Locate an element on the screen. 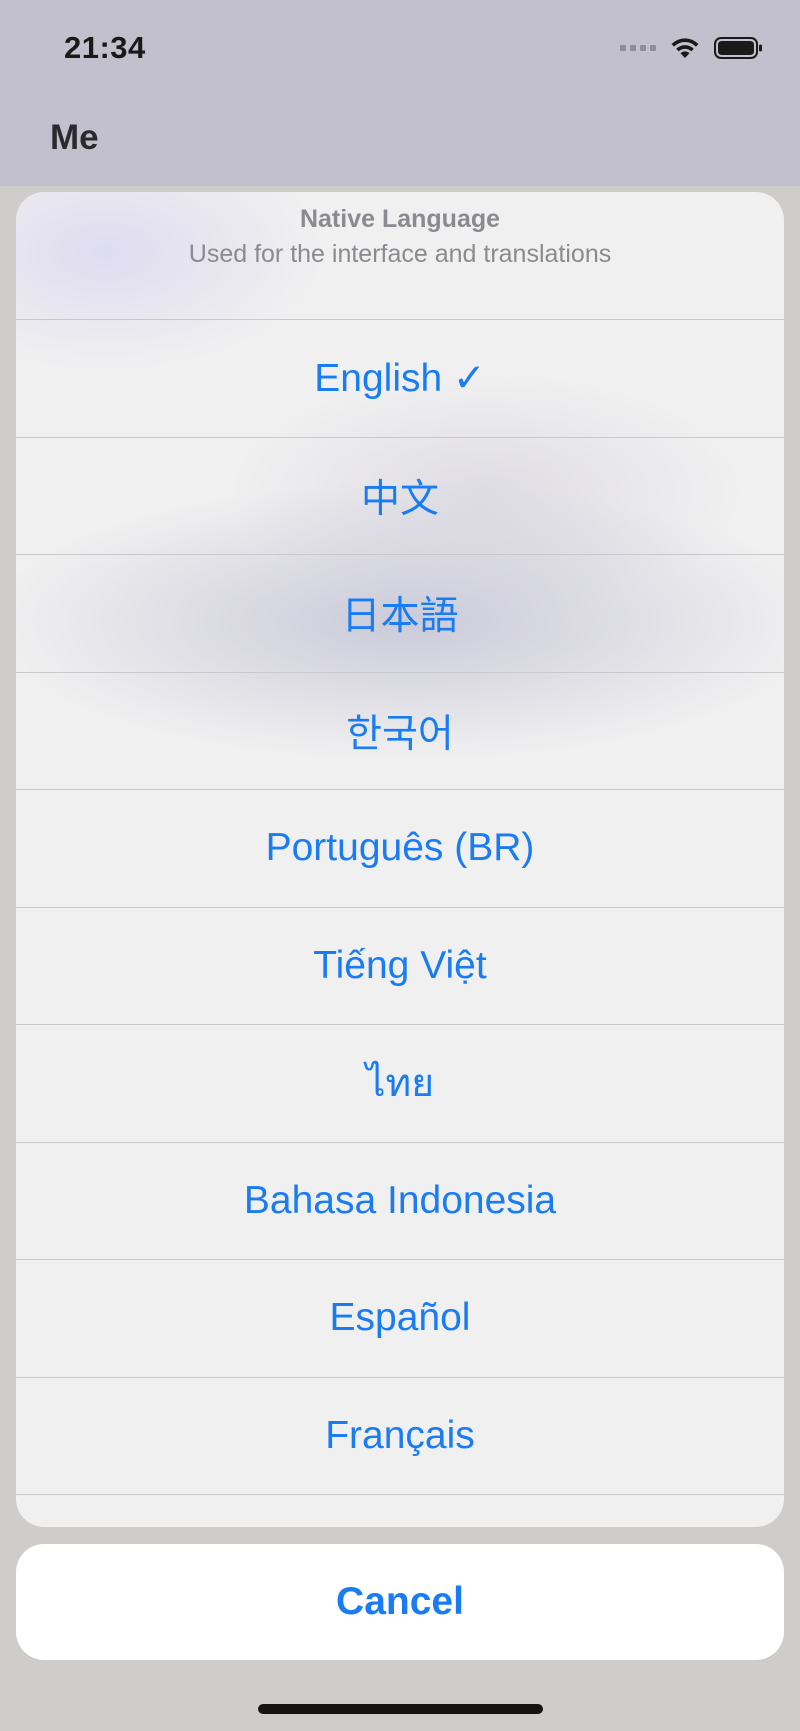 The width and height of the screenshot is (800, 1731). top-area: 21:34 Me is located at coordinates (400, 93).